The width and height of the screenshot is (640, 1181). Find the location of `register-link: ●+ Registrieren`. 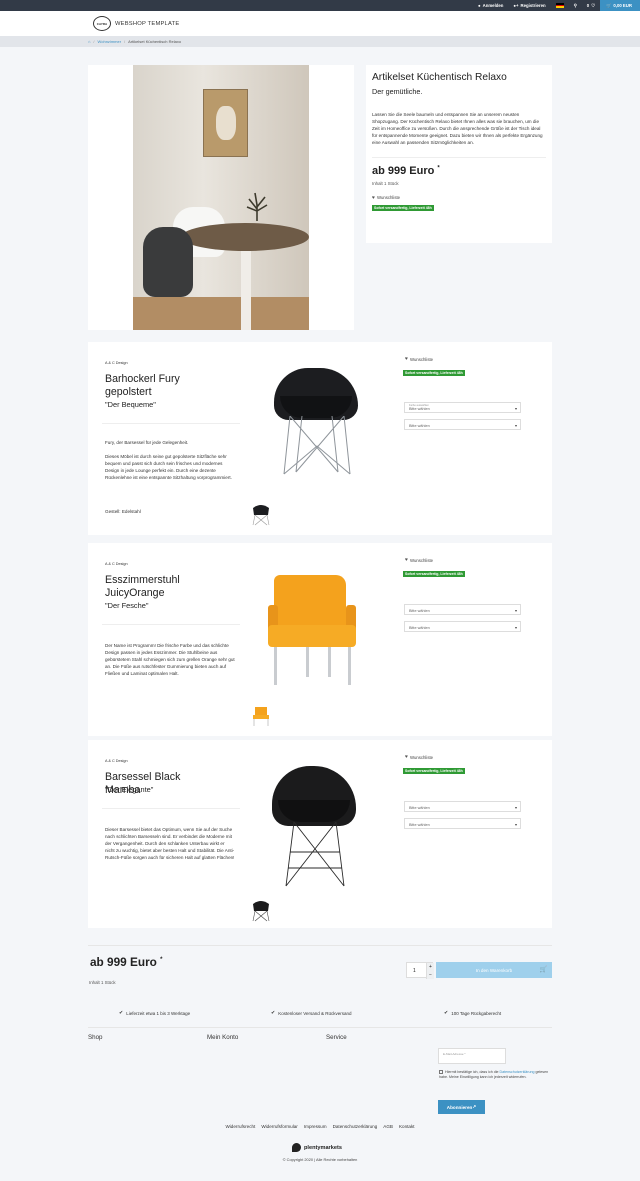

register-link: ●+ Registrieren is located at coordinates (529, 5).